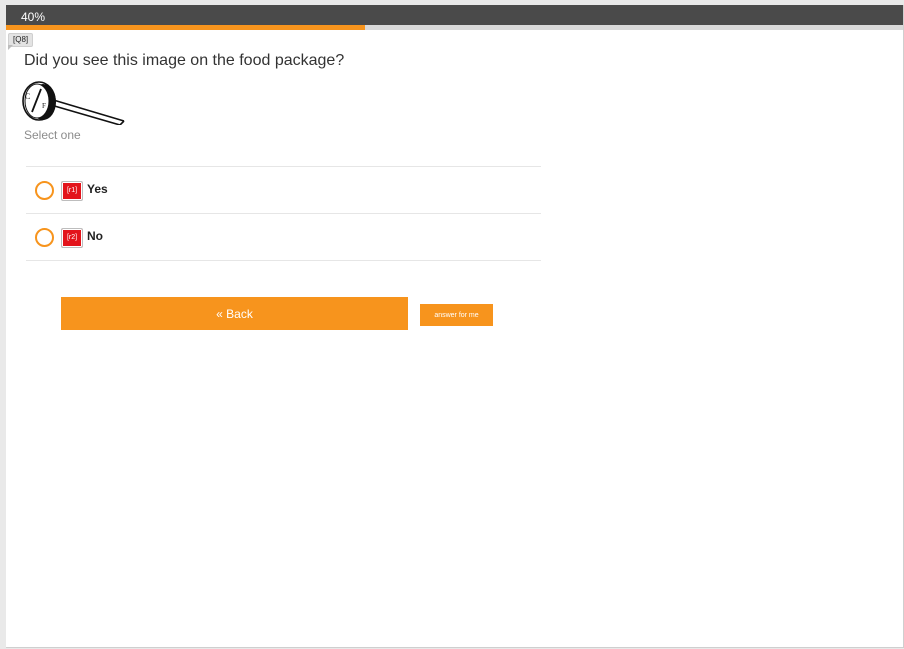 The image size is (904, 649). Describe the element at coordinates (456, 315) in the screenshot. I see `answer-for-me-button: answer for me` at that location.